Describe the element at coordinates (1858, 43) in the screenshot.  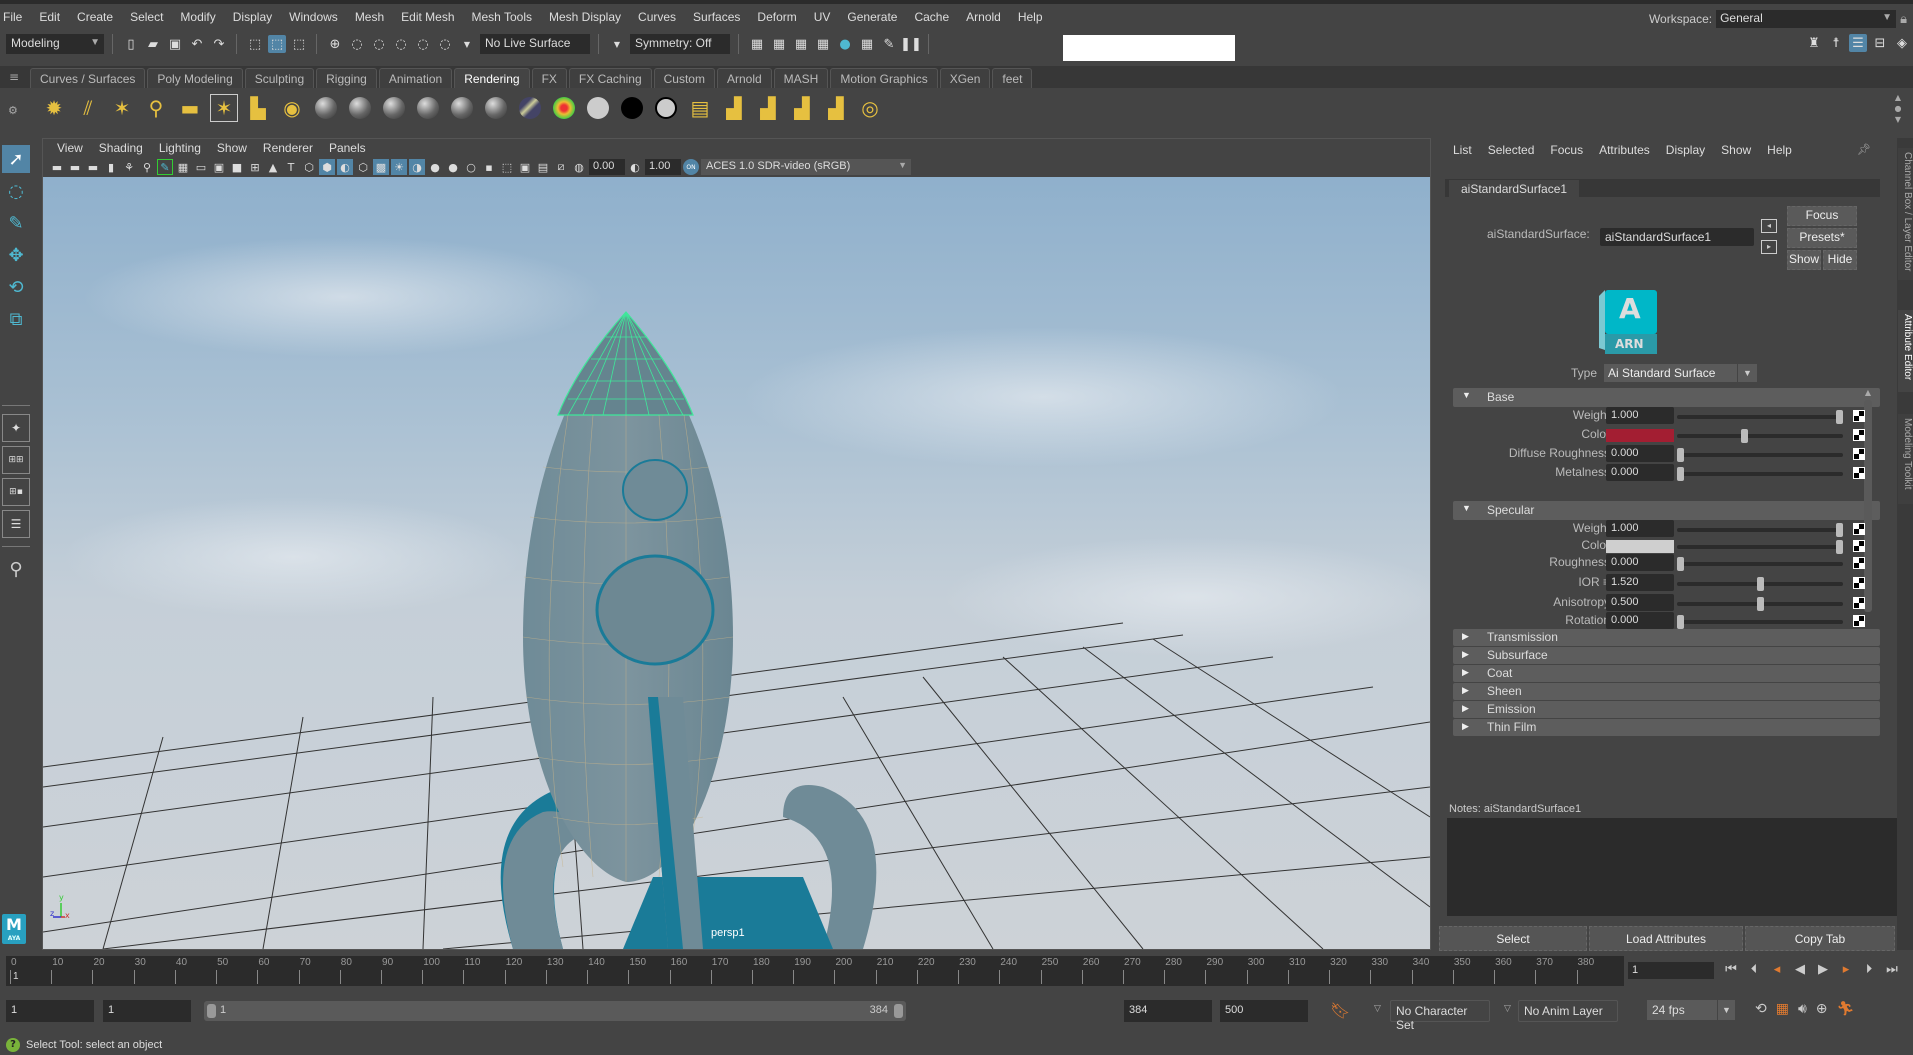
I see `attribute-editor-toggle-icon: ☰` at that location.